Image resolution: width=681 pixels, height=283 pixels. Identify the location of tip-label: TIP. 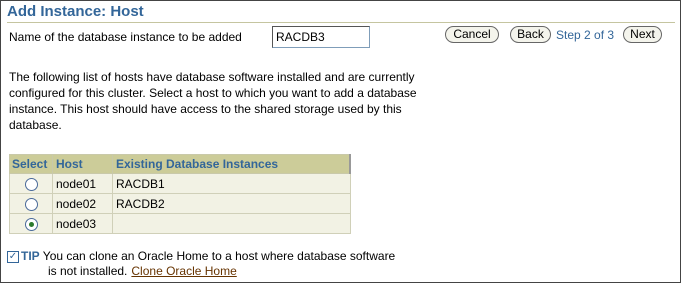
(30, 256).